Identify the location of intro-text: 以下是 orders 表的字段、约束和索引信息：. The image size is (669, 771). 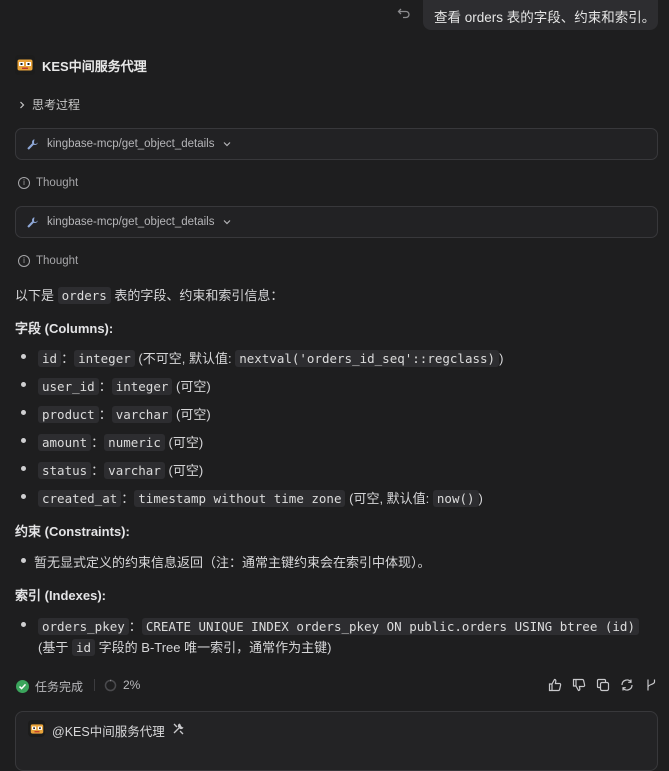
(149, 294).